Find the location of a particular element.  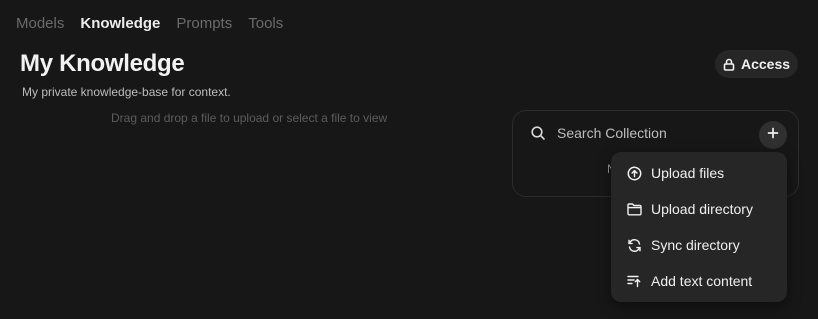

access-button: Access is located at coordinates (756, 64).